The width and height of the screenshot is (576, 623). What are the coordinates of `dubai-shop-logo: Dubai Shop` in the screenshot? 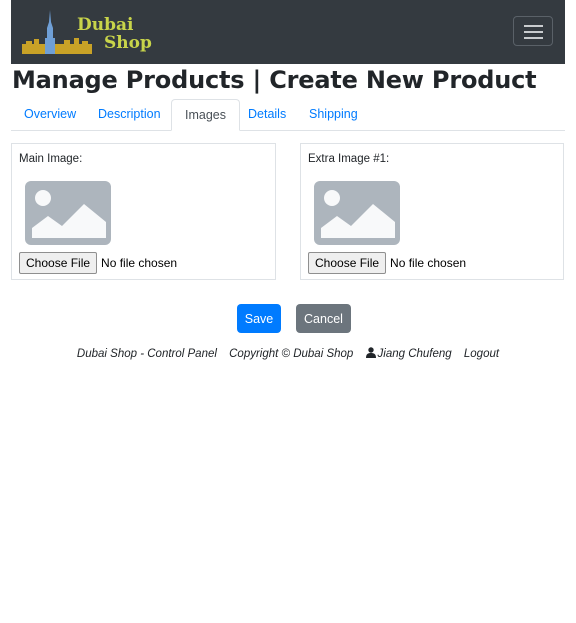 It's located at (87, 32).